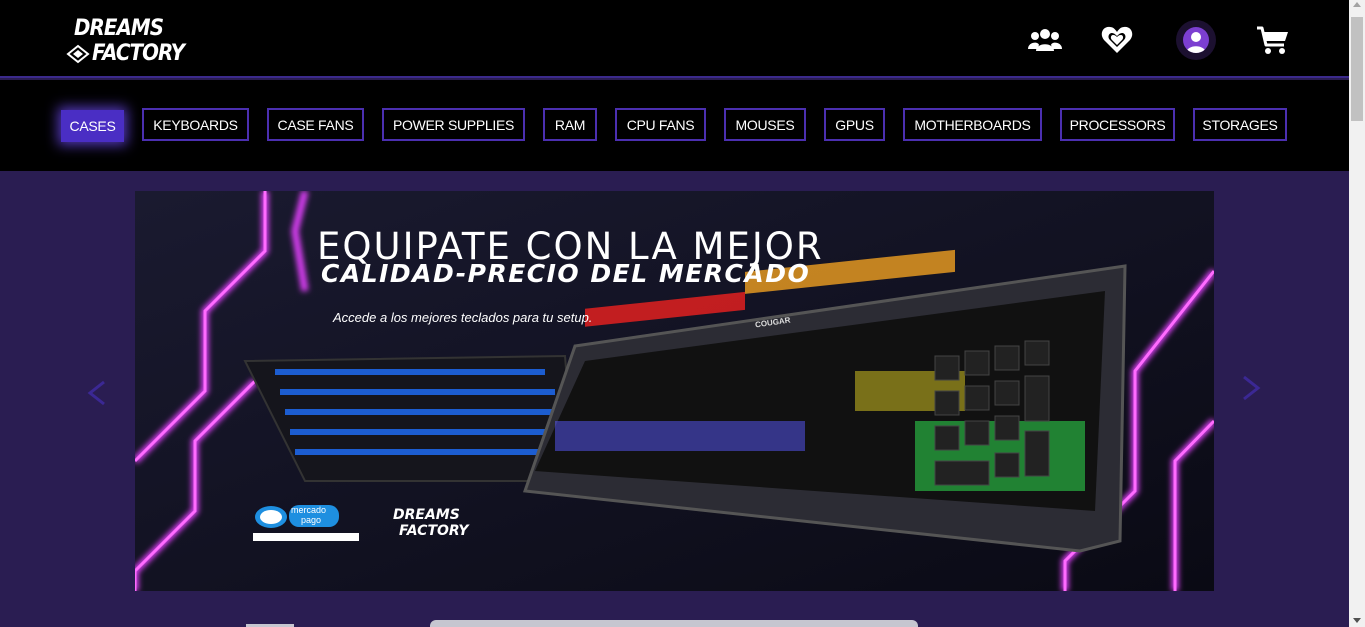 Image resolution: width=1365 pixels, height=627 pixels. Describe the element at coordinates (566, 273) in the screenshot. I see `banner-subheadline: CALIDAD-PRECIO DEL MERCADO` at that location.